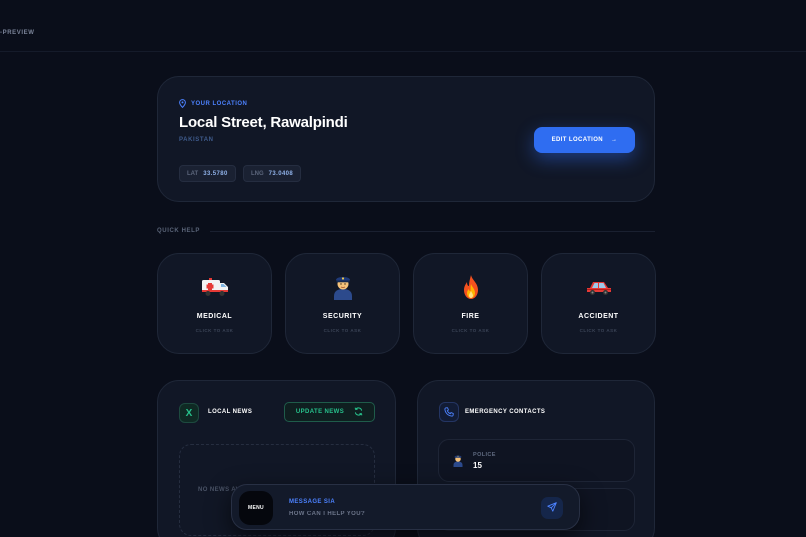 This screenshot has height=537, width=806. I want to click on help-card-medical: MEDICAL CLICK TO ASK, so click(214, 303).